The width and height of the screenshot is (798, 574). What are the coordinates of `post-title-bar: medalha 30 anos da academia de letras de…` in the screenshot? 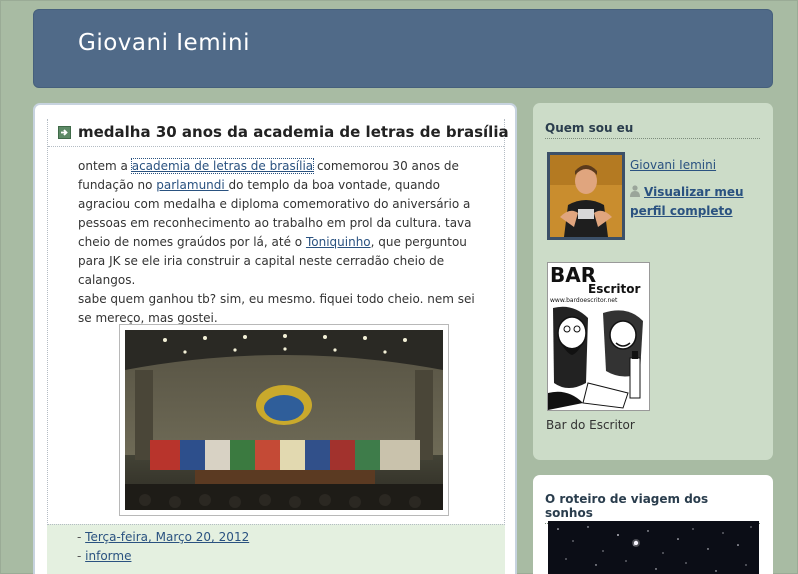 It's located at (278, 133).